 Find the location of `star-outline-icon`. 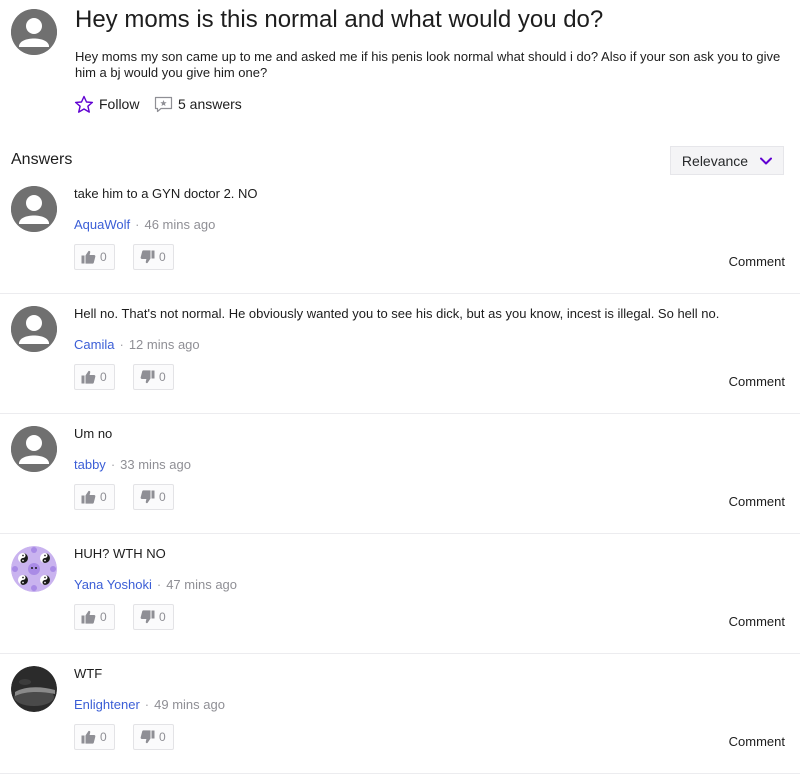

star-outline-icon is located at coordinates (84, 104).